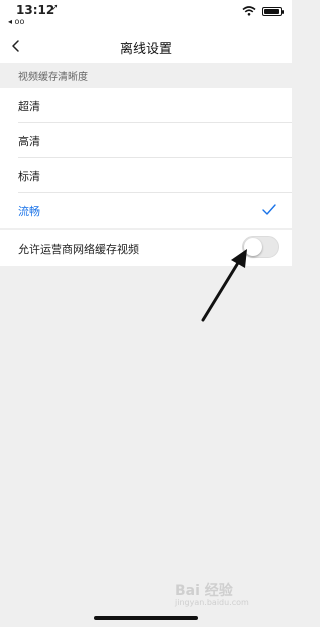 The image size is (320, 627). Describe the element at coordinates (146, 618) in the screenshot. I see `home-indicator` at that location.